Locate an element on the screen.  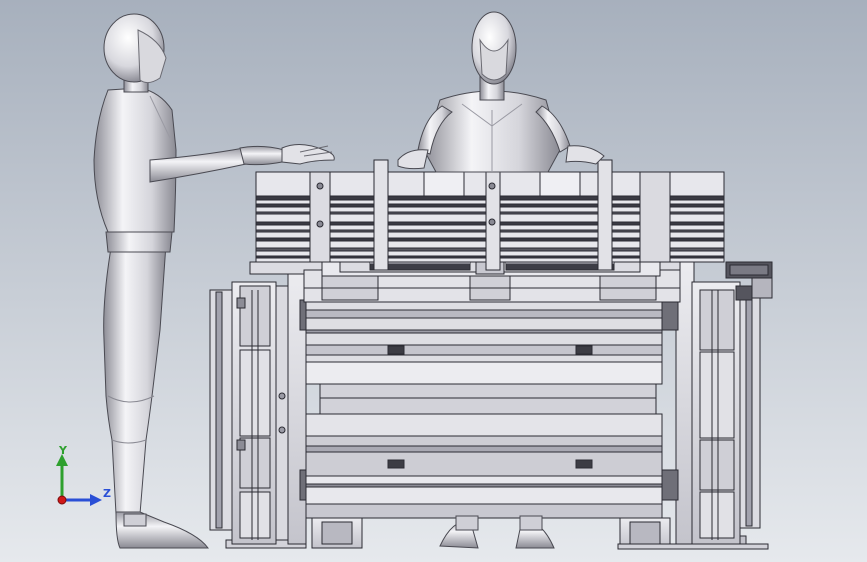
z-axis-label: Z is located at coordinates (107, 493).